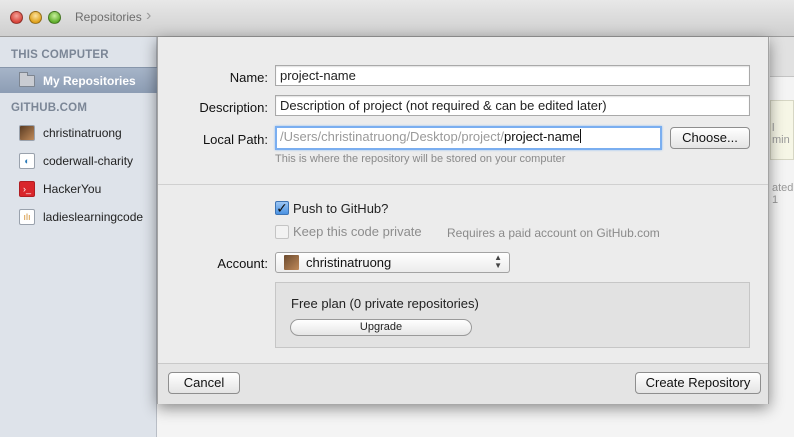  Describe the element at coordinates (88, 161) in the screenshot. I see `sidebar-item-label: coderwall-charity` at that location.